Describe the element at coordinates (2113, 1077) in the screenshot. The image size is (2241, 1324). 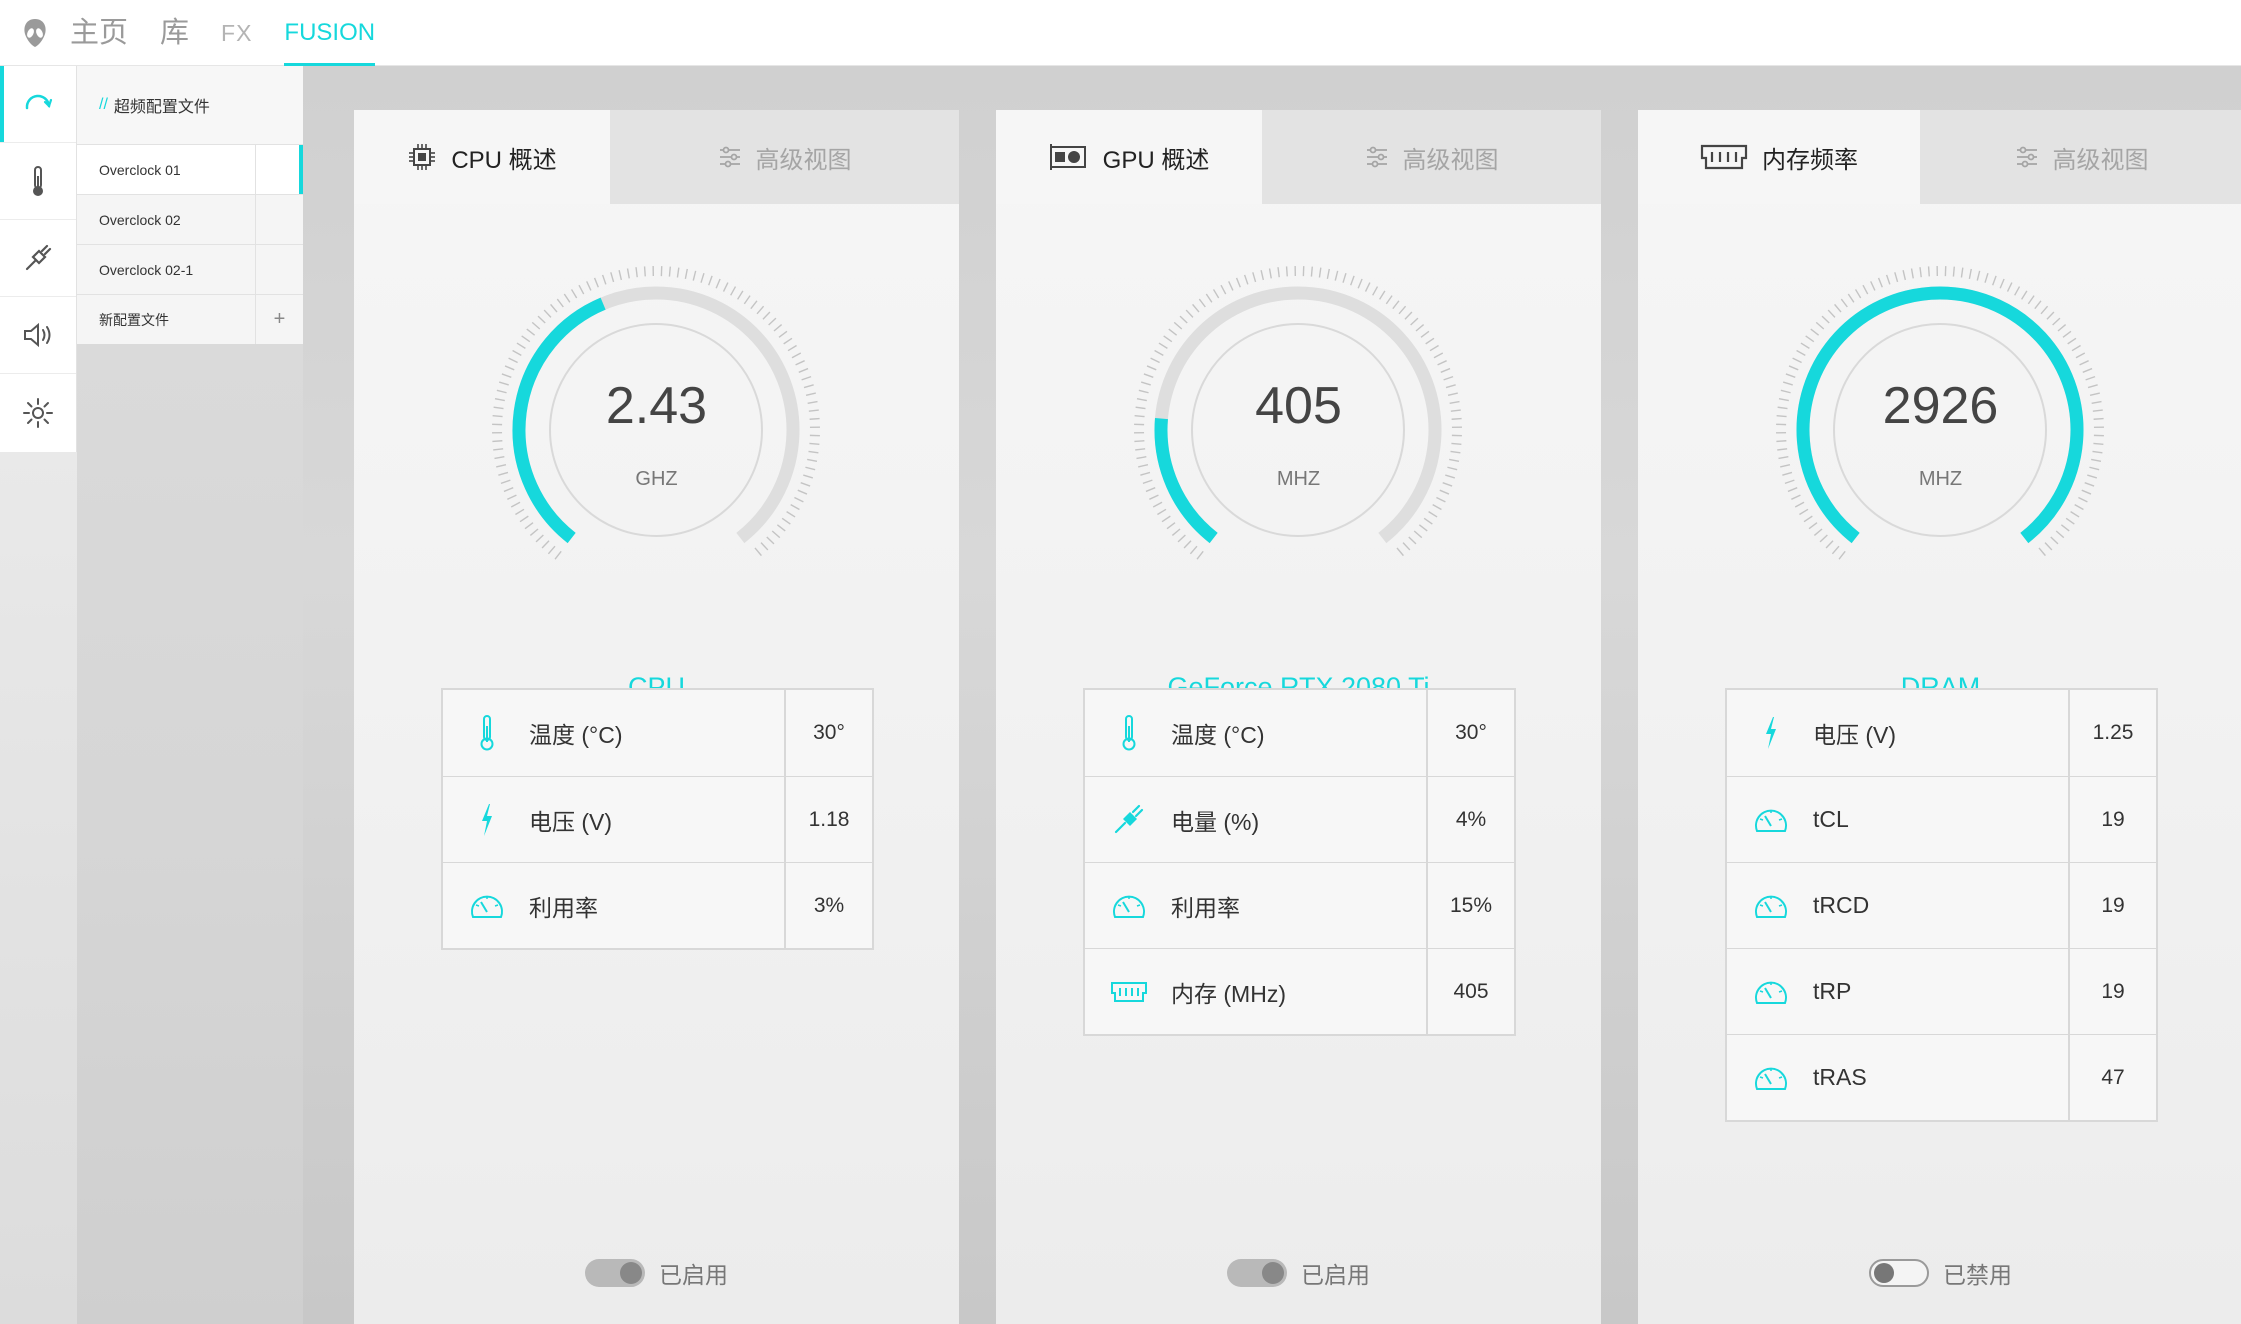
I see `stat-value: 47` at that location.